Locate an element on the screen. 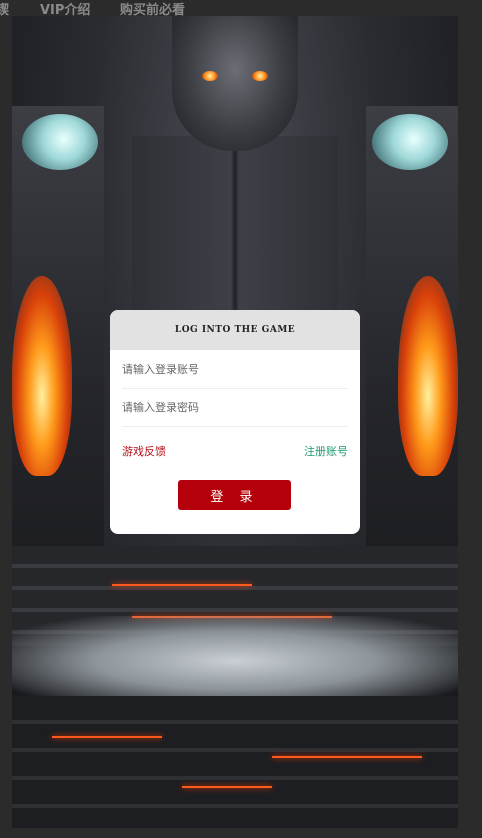  feedback-link: 游戏反馈 is located at coordinates (144, 451).